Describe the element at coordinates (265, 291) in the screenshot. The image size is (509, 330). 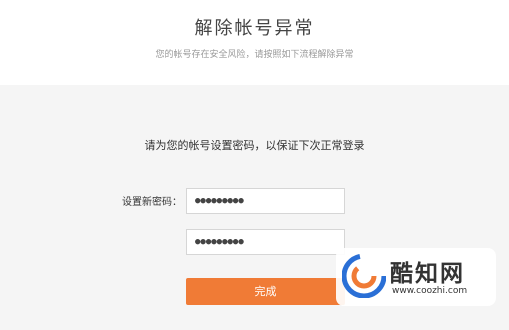
I see `done-button: 完成` at that location.